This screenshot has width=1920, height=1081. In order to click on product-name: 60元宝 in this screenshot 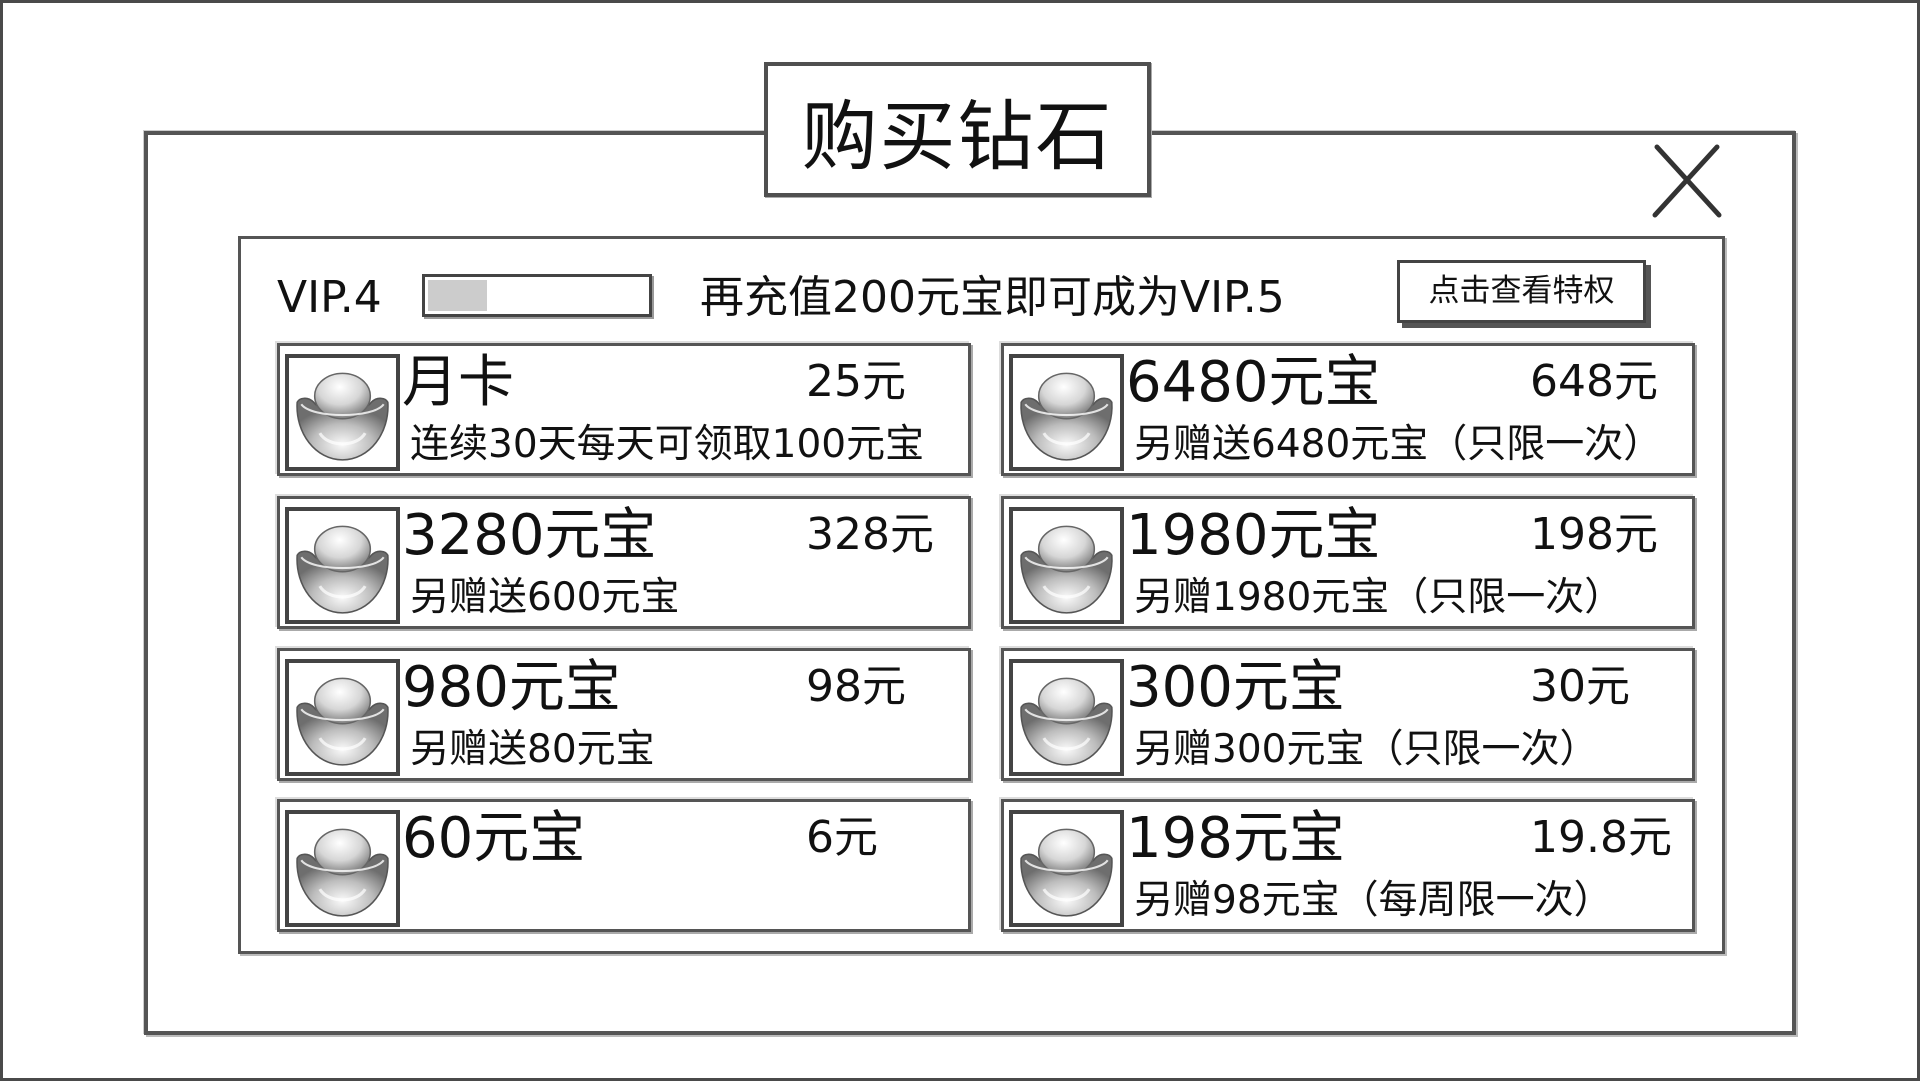, I will do `click(494, 838)`.